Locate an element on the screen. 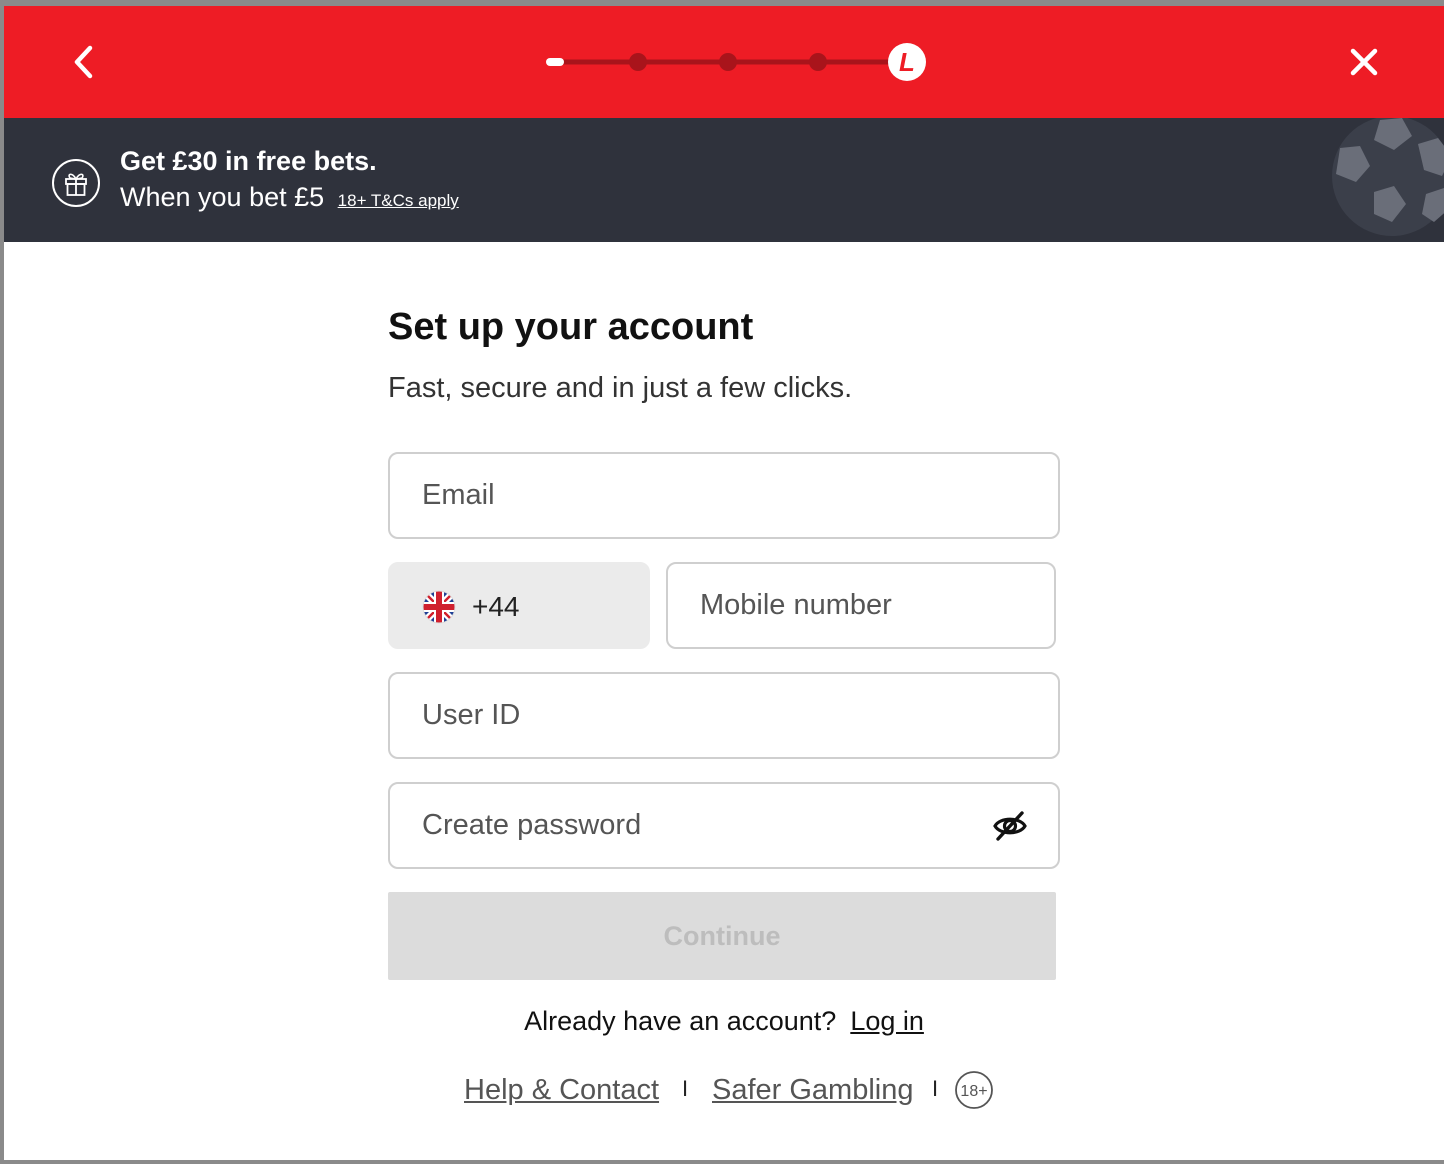 This screenshot has height=1164, width=1444. safer-gambling-link: Safer Gambling is located at coordinates (813, 1090).